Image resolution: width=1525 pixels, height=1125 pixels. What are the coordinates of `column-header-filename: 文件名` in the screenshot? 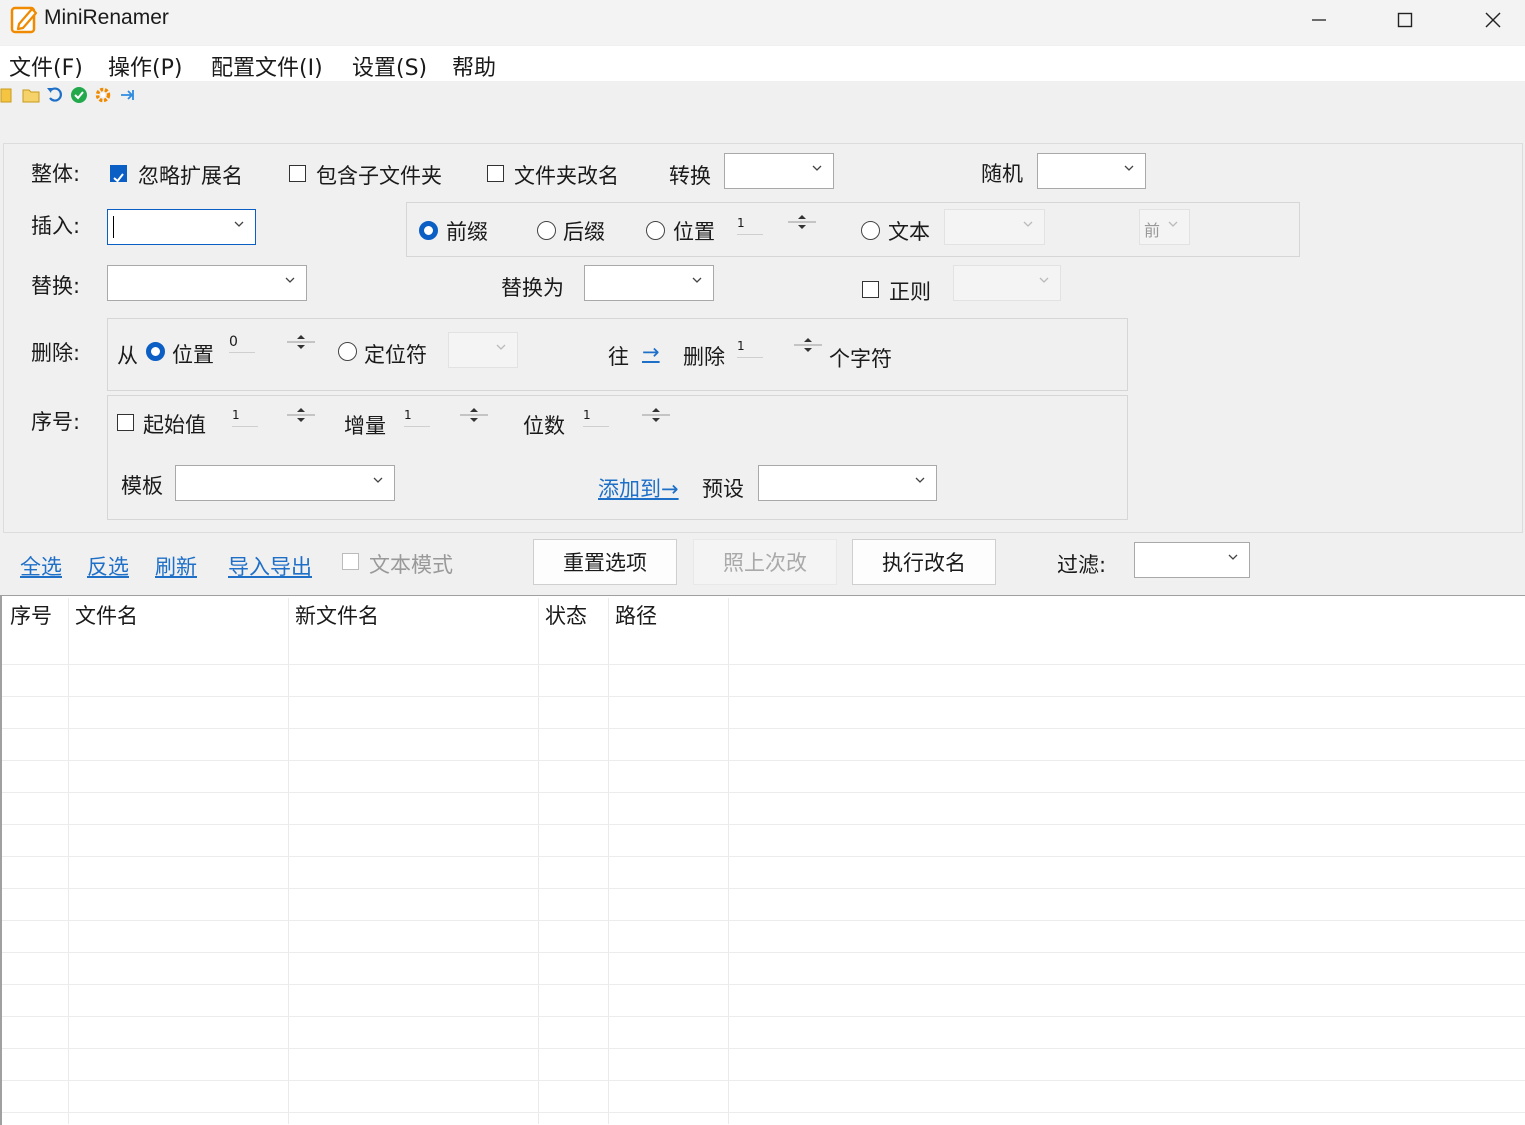 It's located at (106, 615).